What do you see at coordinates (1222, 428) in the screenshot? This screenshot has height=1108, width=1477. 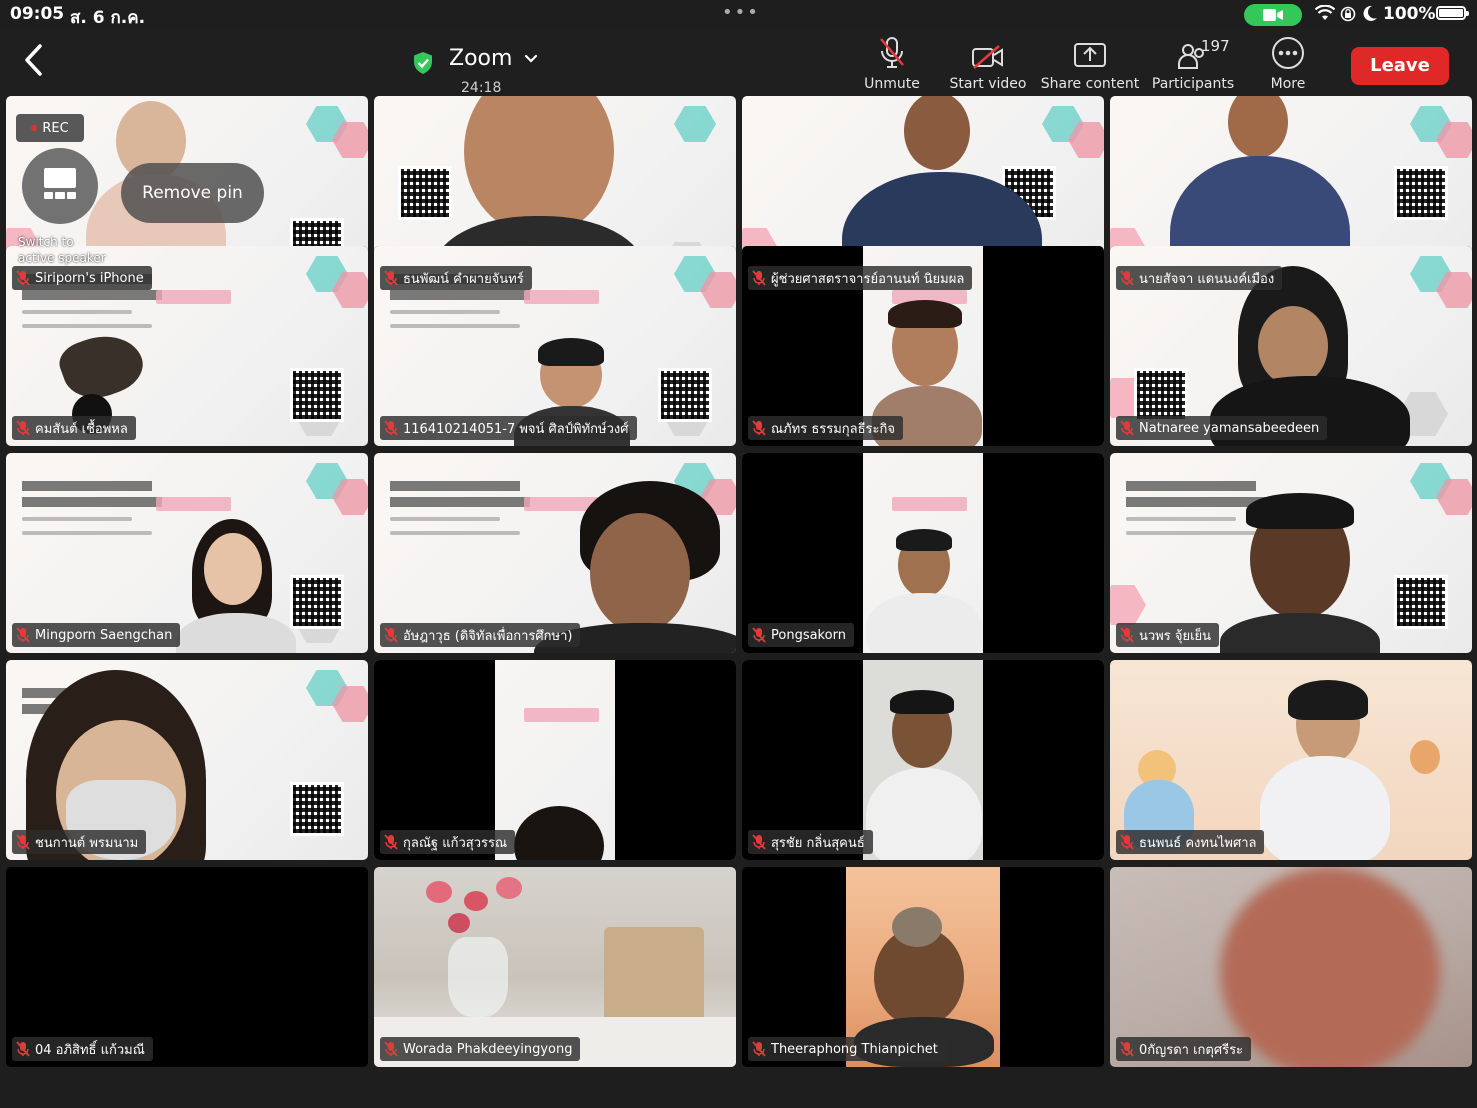 I see `participant-name-tag: Natnaree yamansabeedeen` at bounding box center [1222, 428].